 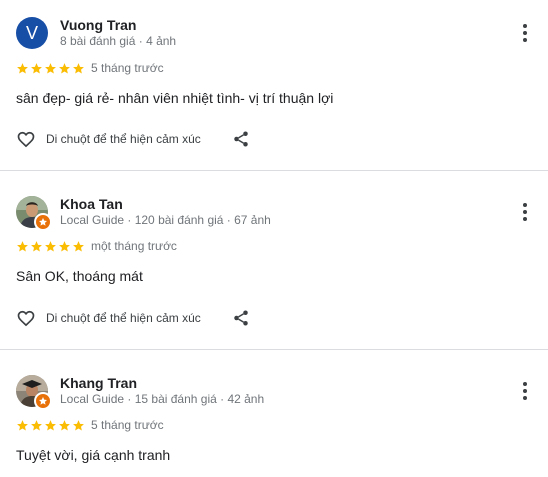 I want to click on review-text: Tuyệt vời, giá cạnh tranh, so click(x=93, y=455).